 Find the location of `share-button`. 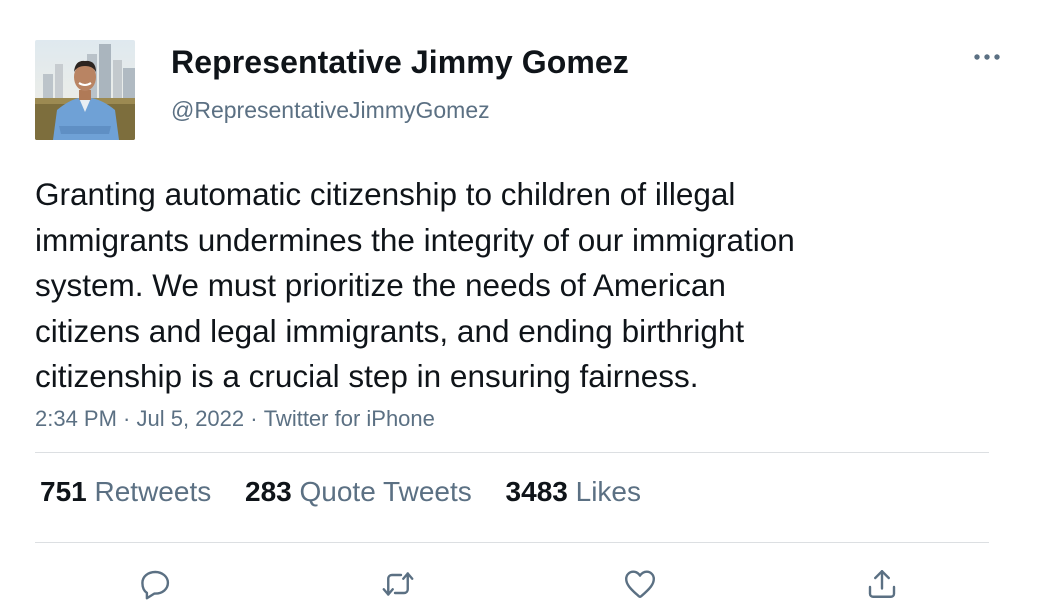

share-button is located at coordinates (882, 584).